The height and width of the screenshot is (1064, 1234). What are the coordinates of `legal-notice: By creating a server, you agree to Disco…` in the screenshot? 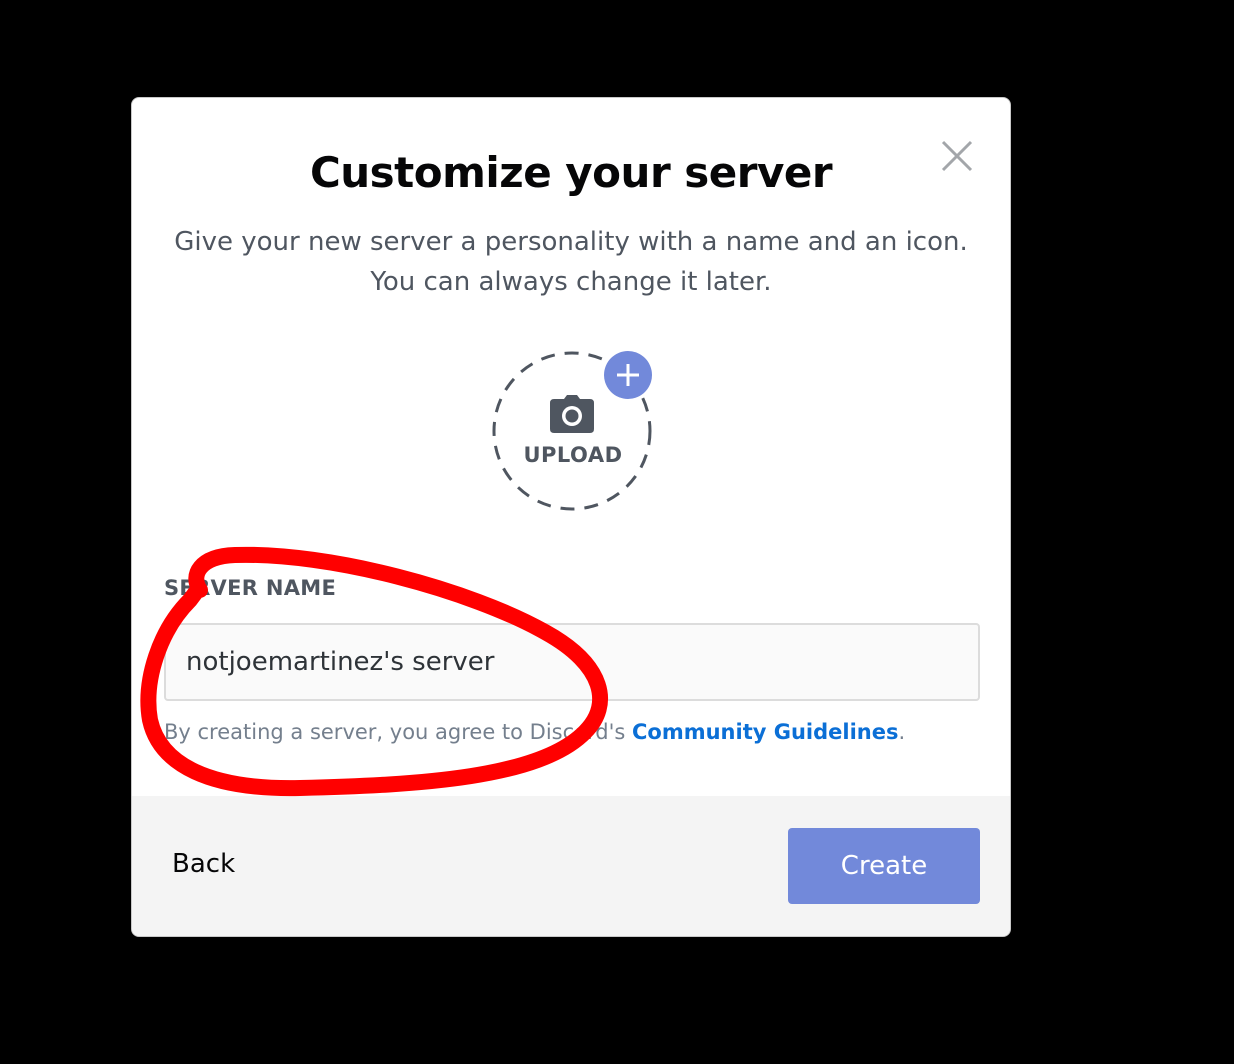 It's located at (534, 732).